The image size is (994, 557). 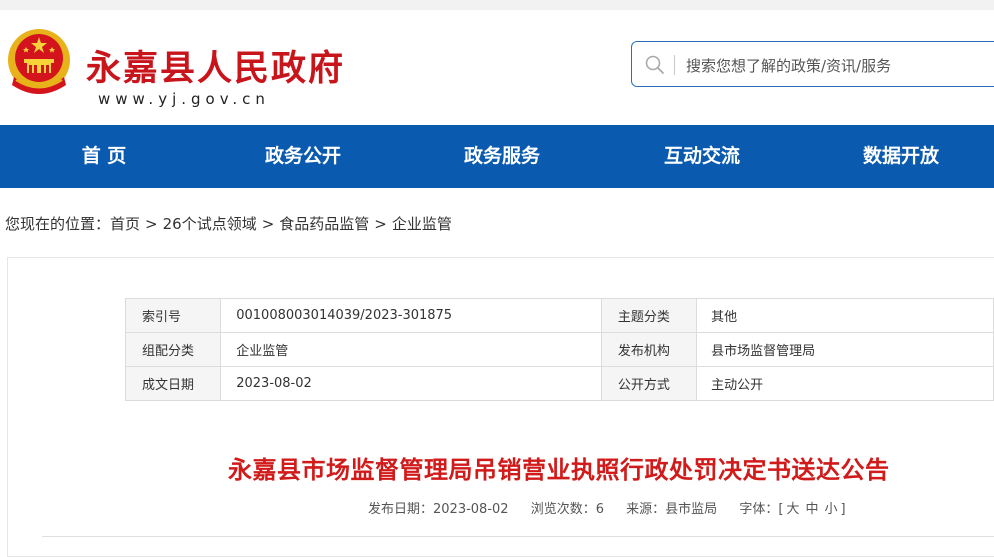 I want to click on meta-value-publisher: 县市场监督管理局, so click(x=845, y=349).